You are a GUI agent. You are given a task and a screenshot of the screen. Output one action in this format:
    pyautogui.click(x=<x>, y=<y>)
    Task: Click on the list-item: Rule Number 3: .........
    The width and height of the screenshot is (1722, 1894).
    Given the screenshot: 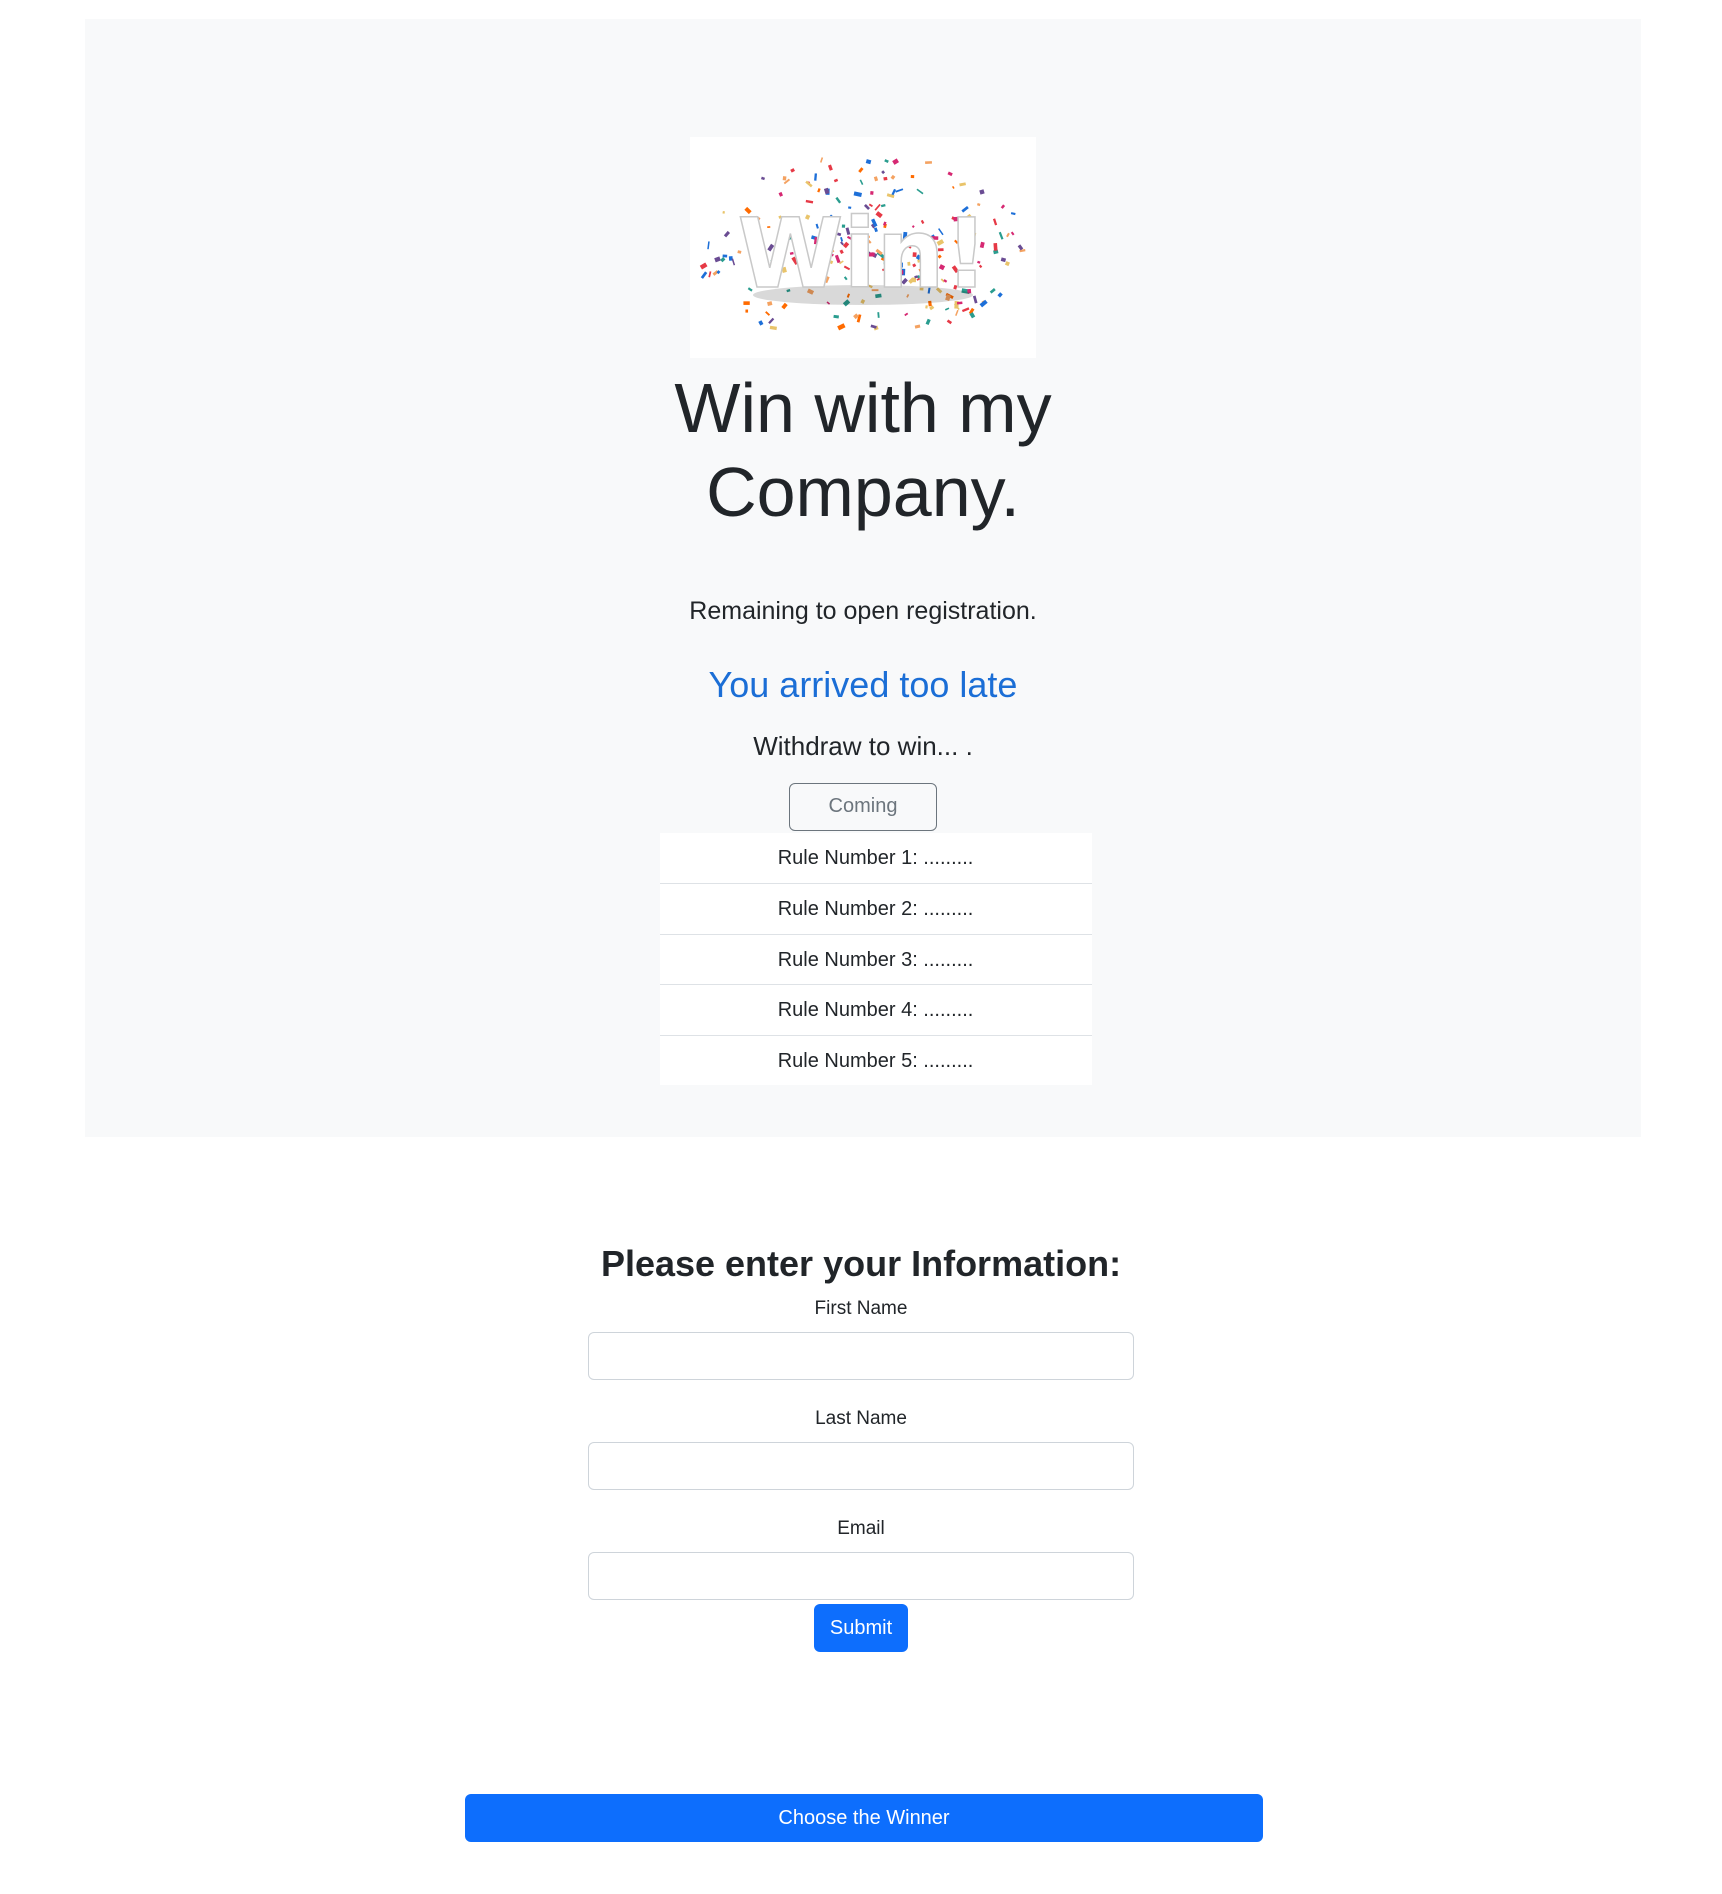 What is the action you would take?
    pyautogui.click(x=875, y=959)
    